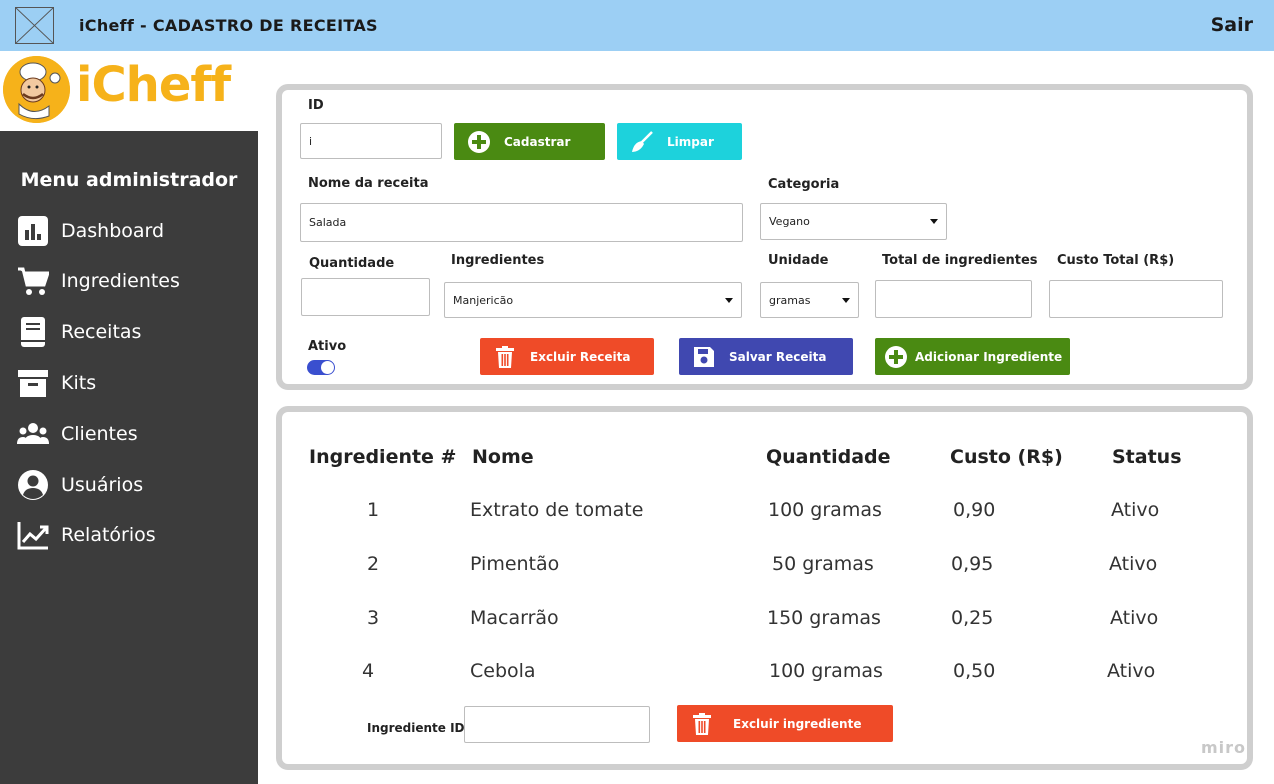 The width and height of the screenshot is (1274, 784). I want to click on user-circle-icon, so click(33, 485).